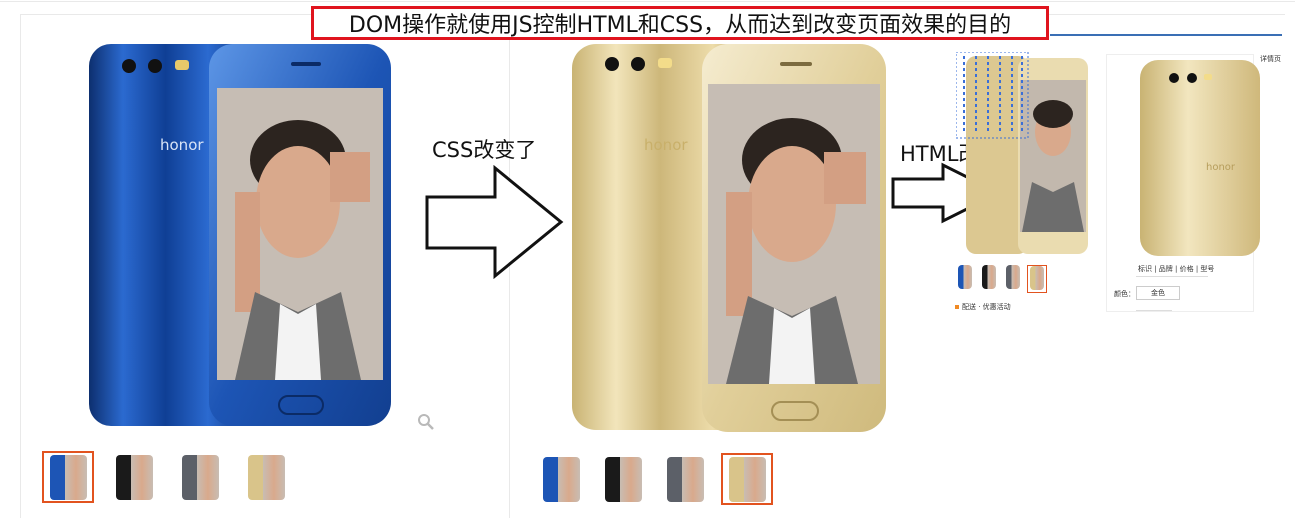 Image resolution: width=1295 pixels, height=518 pixels. Describe the element at coordinates (1166, 35) in the screenshot. I see `blue-rule` at that location.